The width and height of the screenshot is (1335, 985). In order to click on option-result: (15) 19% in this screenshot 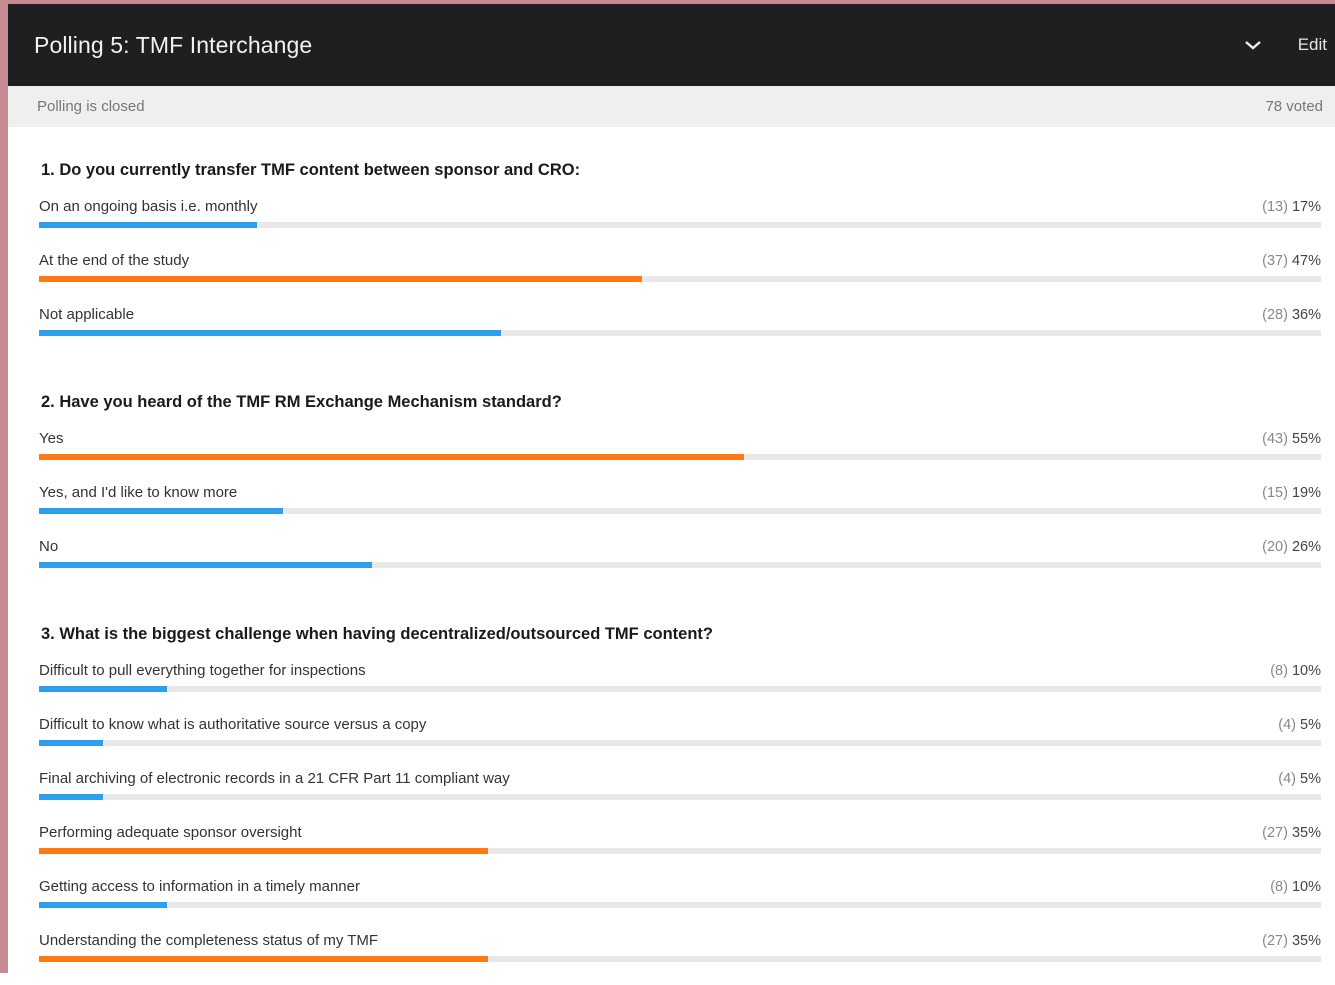, I will do `click(1291, 493)`.